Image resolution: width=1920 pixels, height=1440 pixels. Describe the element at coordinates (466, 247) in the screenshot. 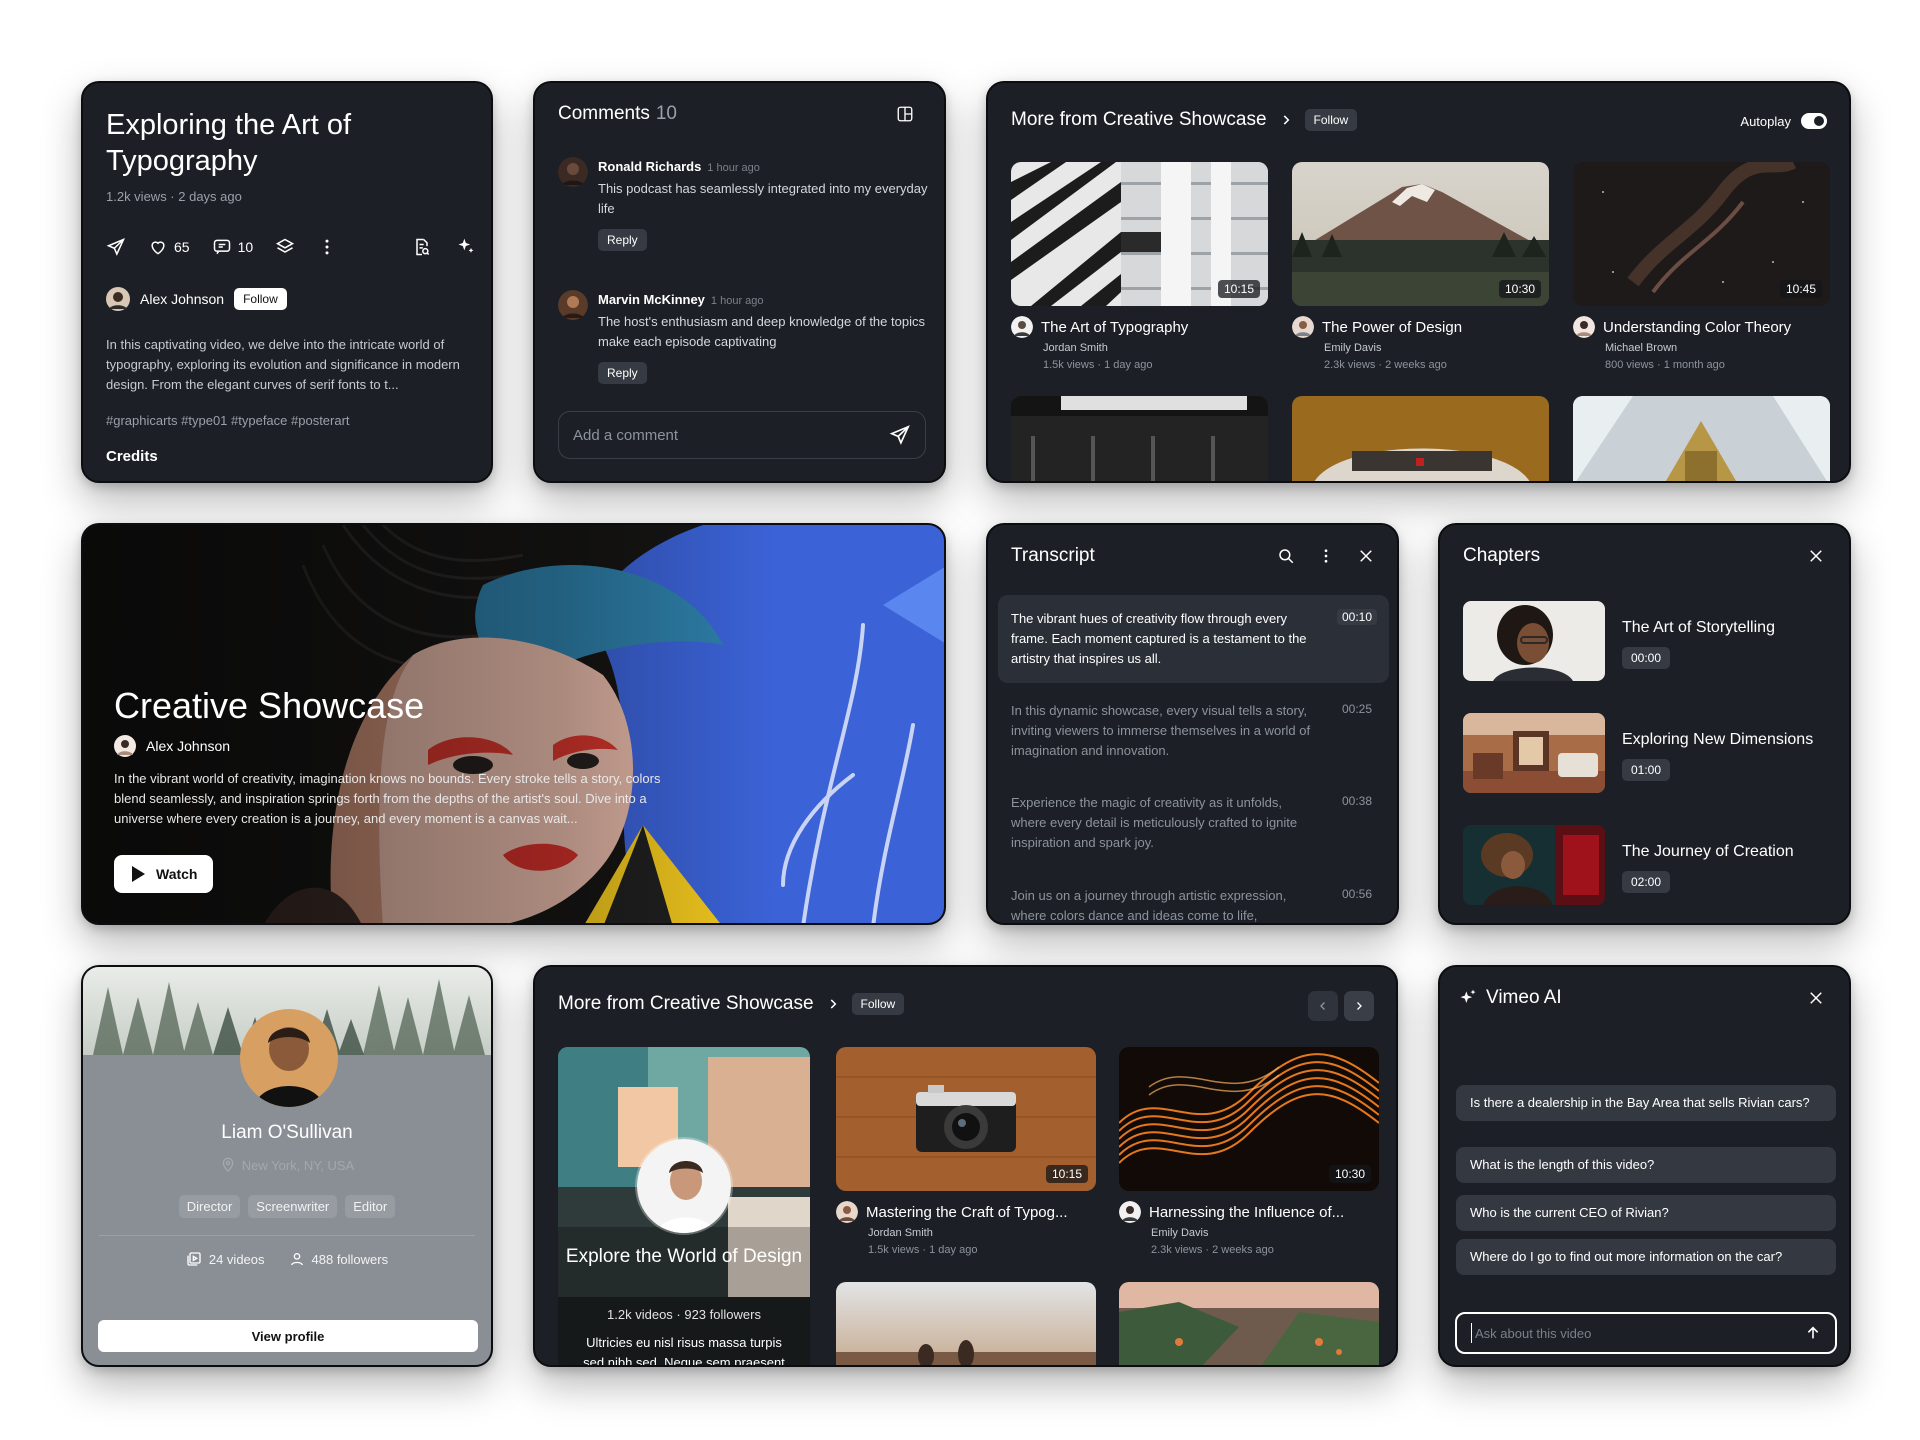

I see `sparkle-icon` at that location.